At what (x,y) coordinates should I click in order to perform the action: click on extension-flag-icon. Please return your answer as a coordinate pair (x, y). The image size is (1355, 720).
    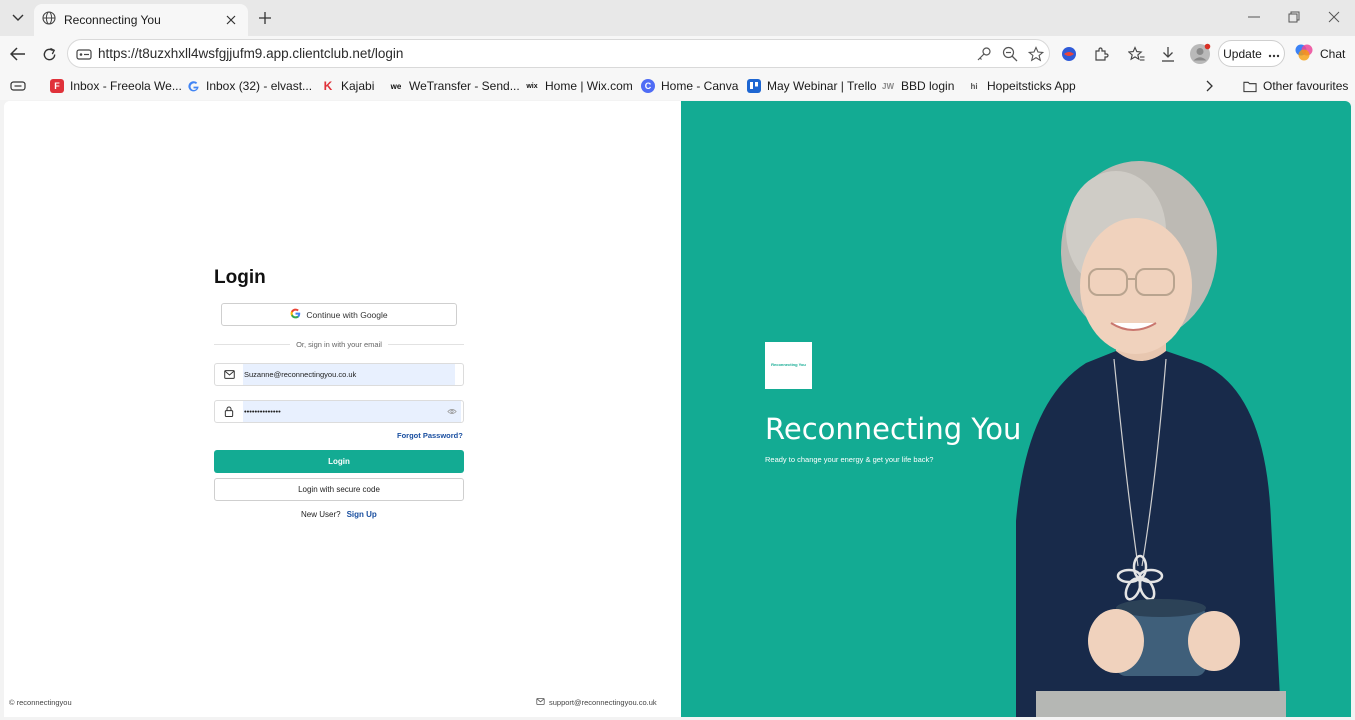
    Looking at the image, I should click on (1069, 54).